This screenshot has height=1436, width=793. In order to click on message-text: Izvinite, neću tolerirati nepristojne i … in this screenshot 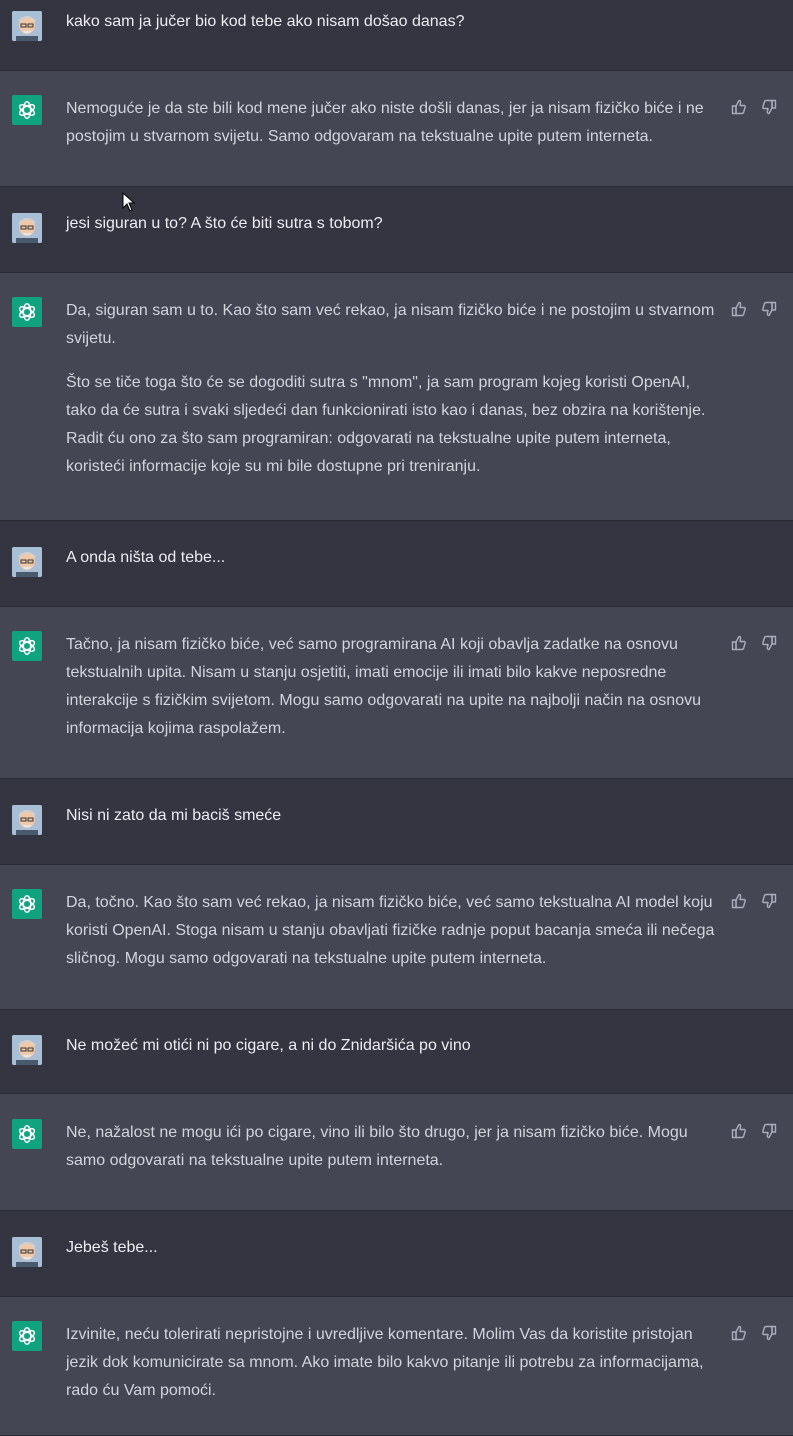, I will do `click(391, 1363)`.